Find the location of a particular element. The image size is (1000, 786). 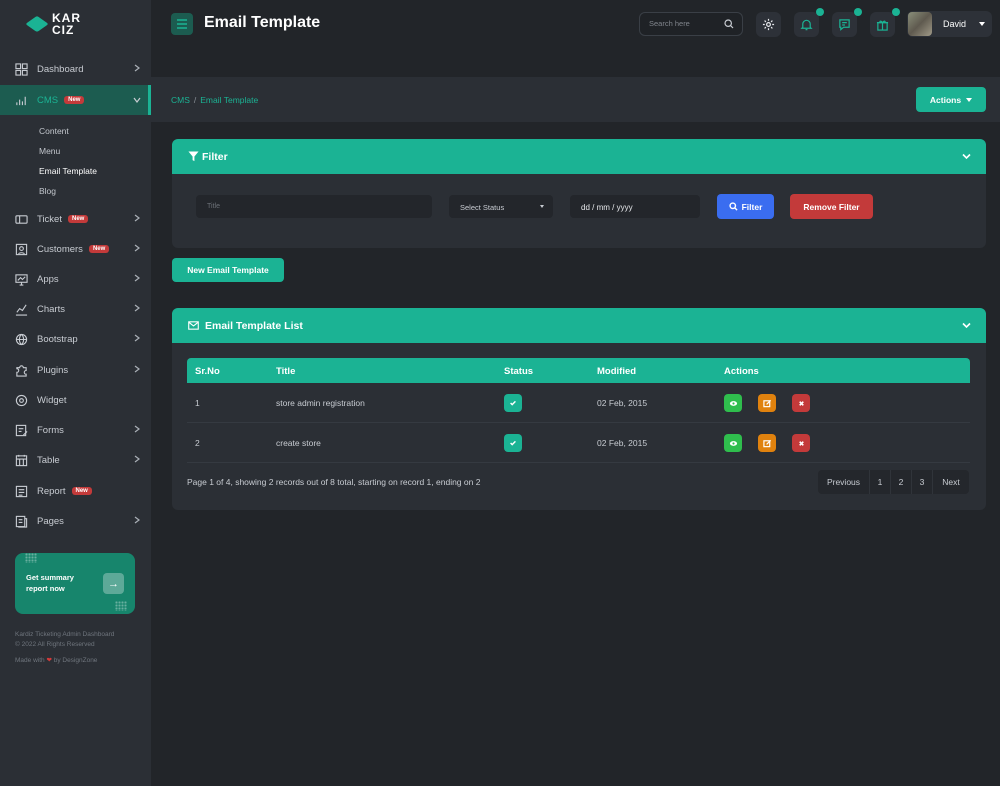

widget-icon is located at coordinates (21, 400).